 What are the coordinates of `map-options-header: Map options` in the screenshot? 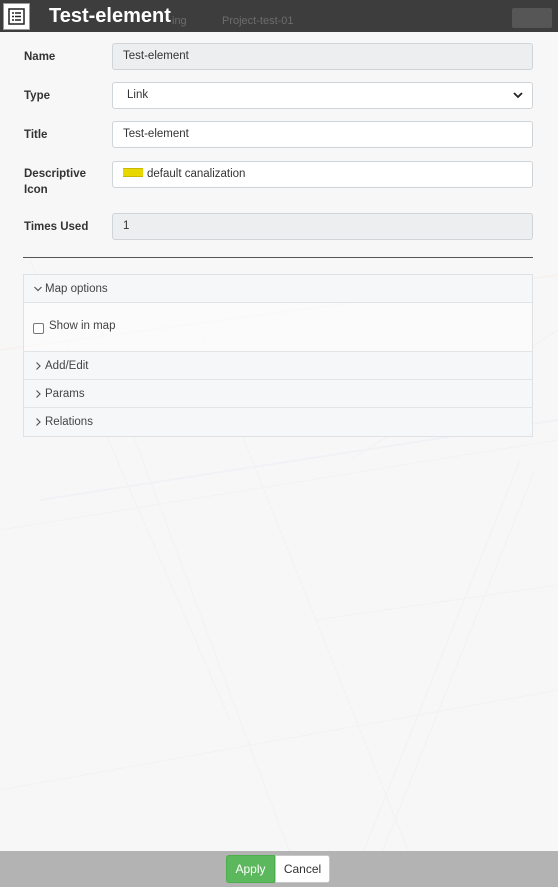 It's located at (278, 289).